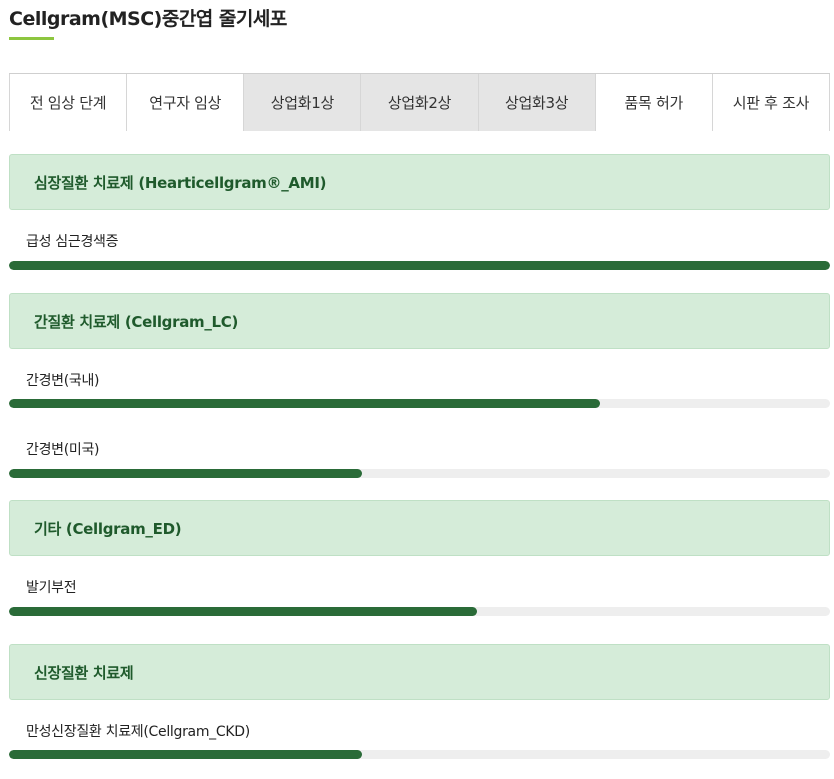 This screenshot has height=779, width=834. I want to click on tab-phase-3: 상업화3상, so click(537, 102).